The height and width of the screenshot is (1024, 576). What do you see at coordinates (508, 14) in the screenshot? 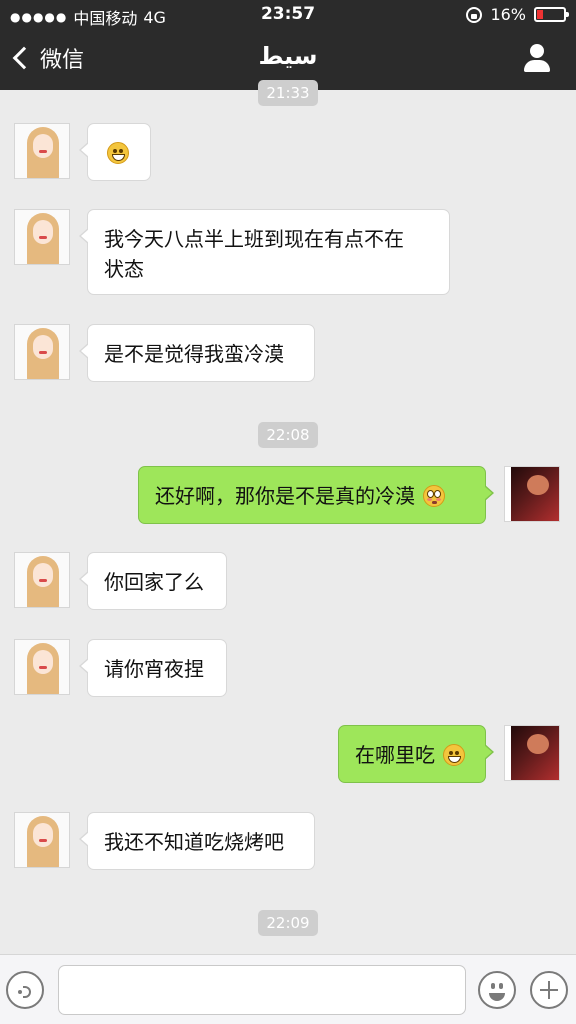
I see `battery-percent: 16%` at bounding box center [508, 14].